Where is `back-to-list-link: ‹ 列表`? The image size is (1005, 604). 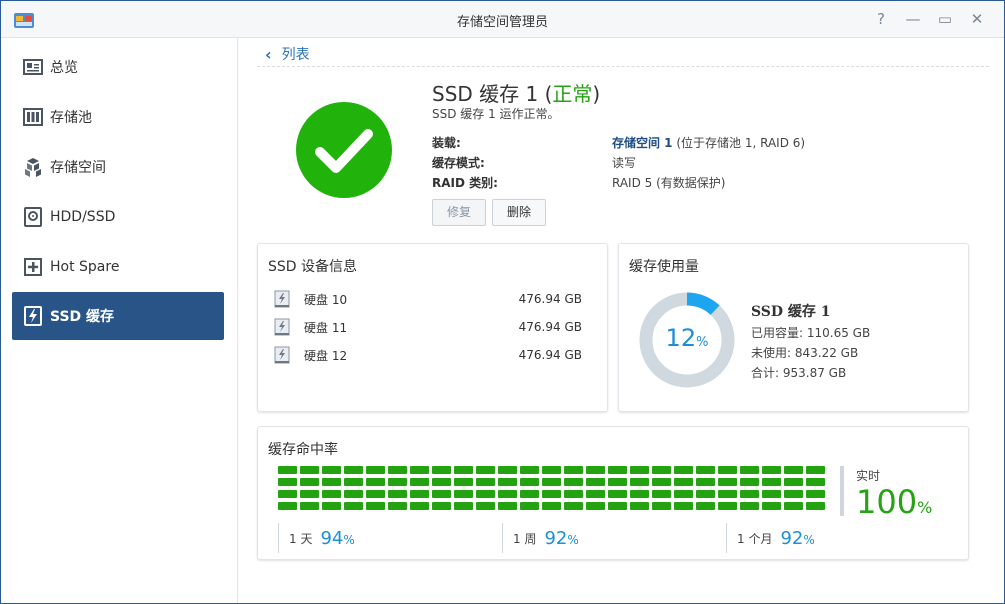 back-to-list-link: ‹ 列表 is located at coordinates (287, 54).